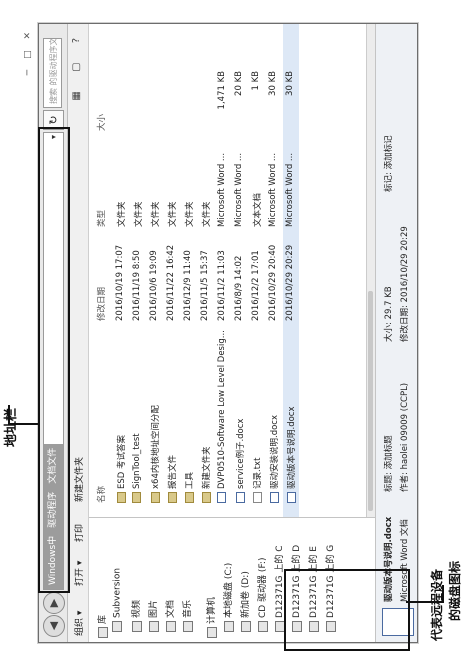  I want to click on file-row: 新建文件夹 2016/11/5 15:37 文件夹, so click(206, 270).